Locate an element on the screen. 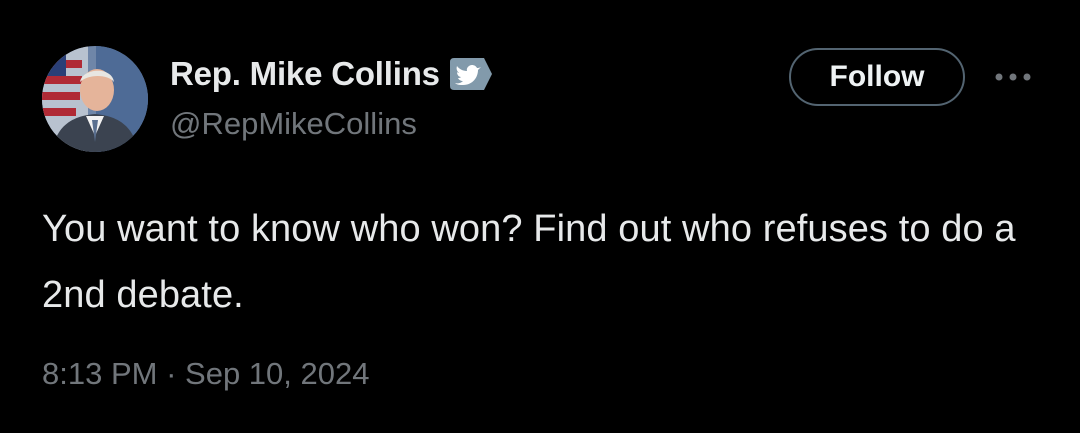 The image size is (1080, 433). user-handle: @RepMikeCollins is located at coordinates (293, 124).